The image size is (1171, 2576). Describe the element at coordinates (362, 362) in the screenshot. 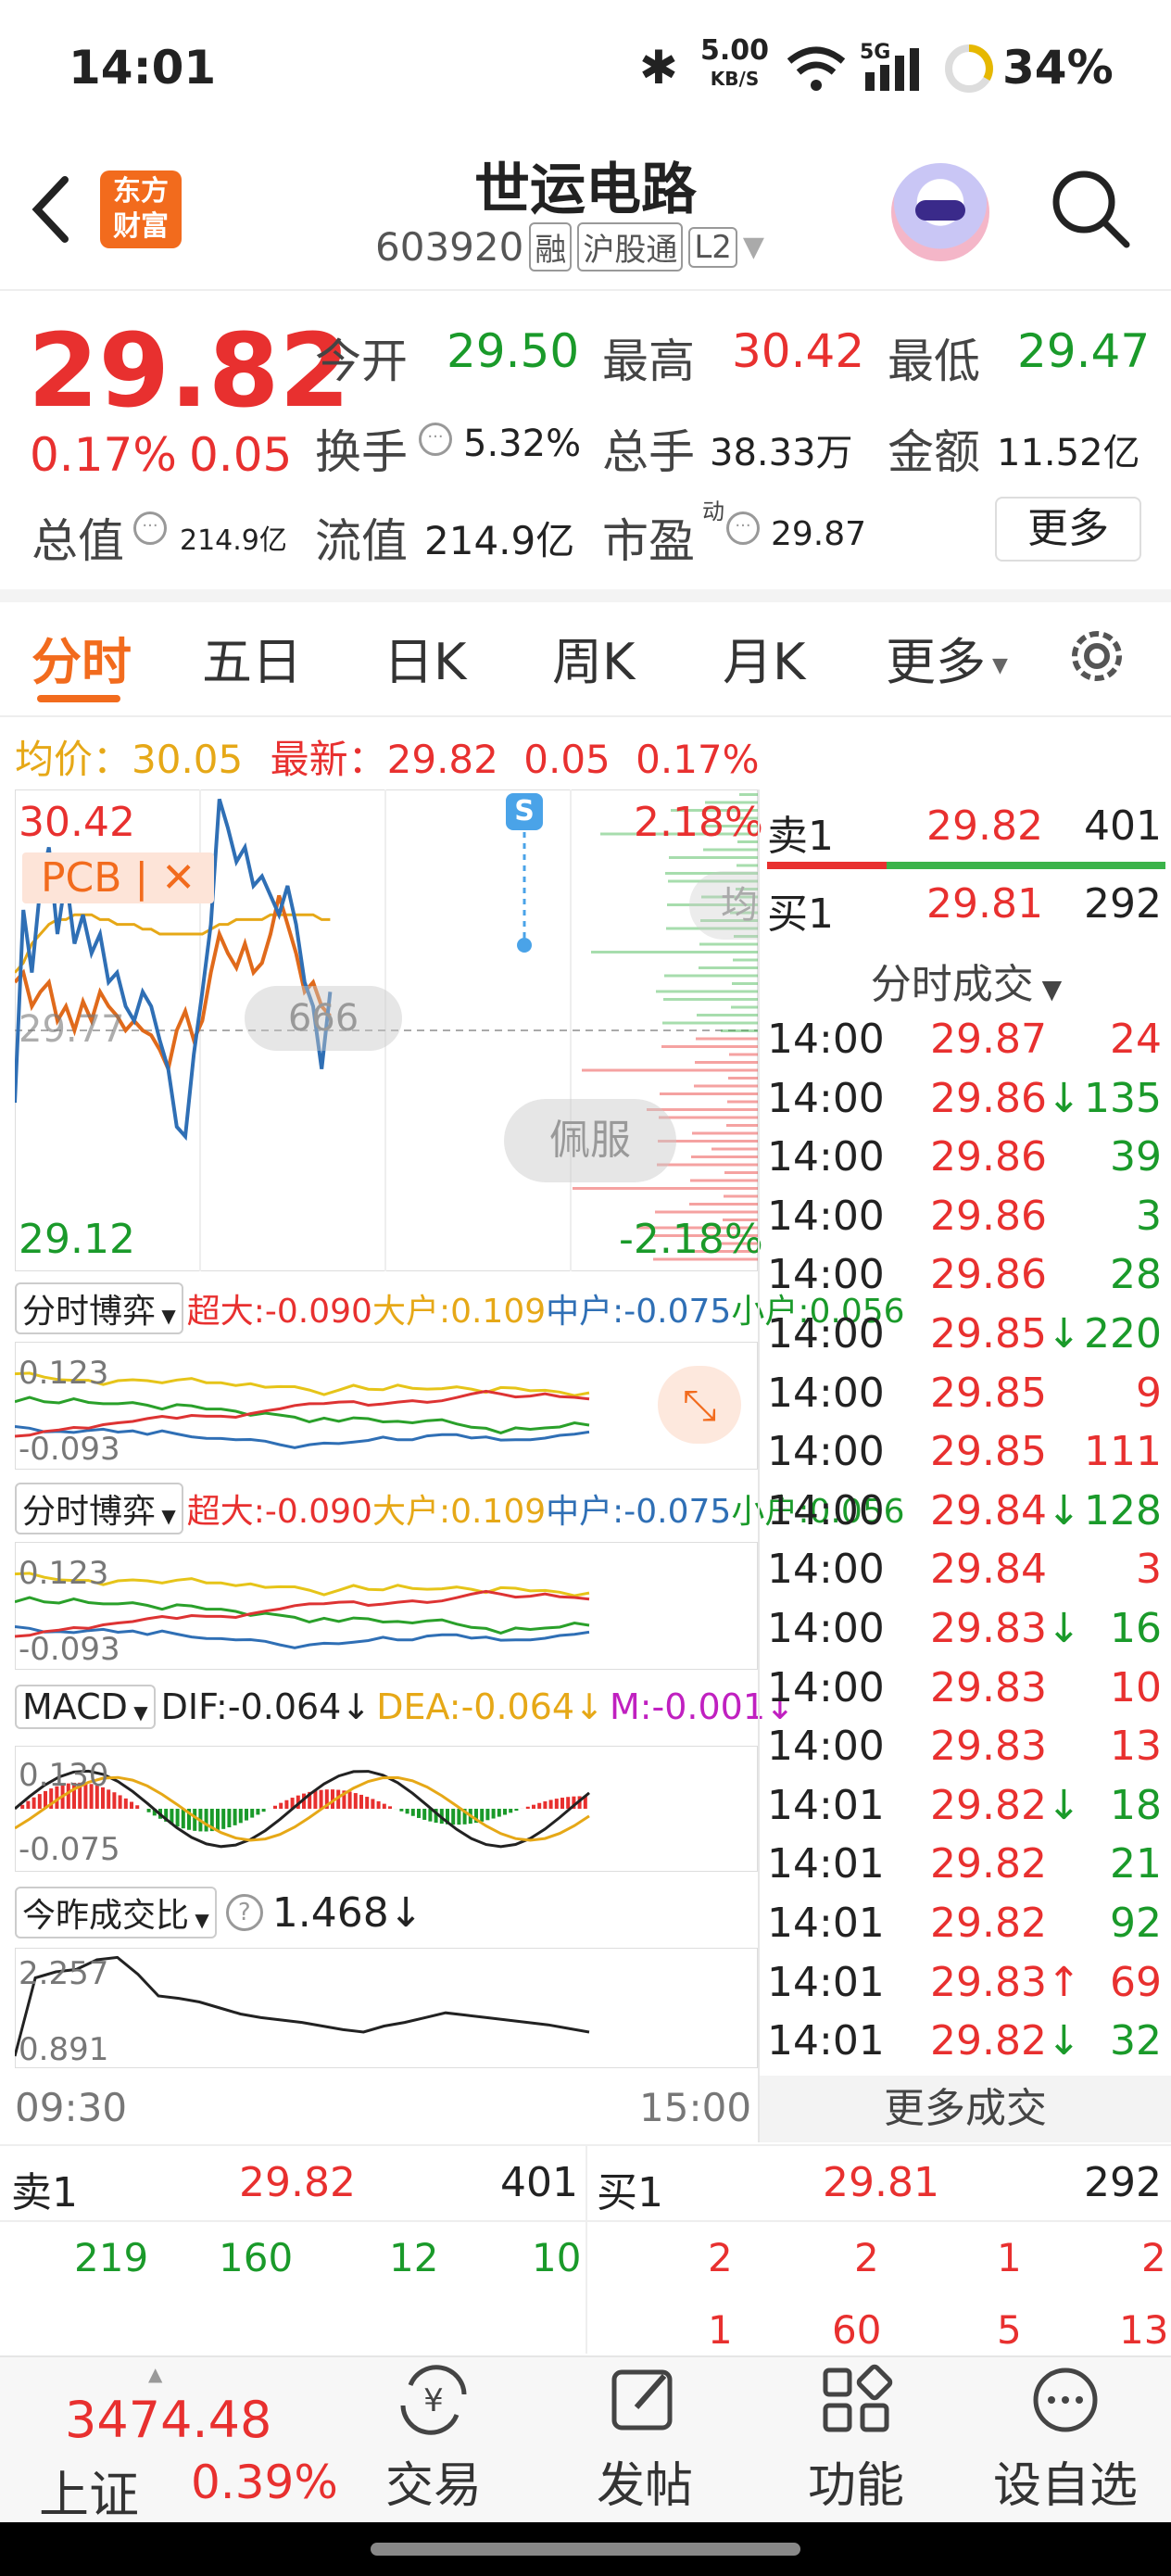

I see `open-label: 今开` at that location.